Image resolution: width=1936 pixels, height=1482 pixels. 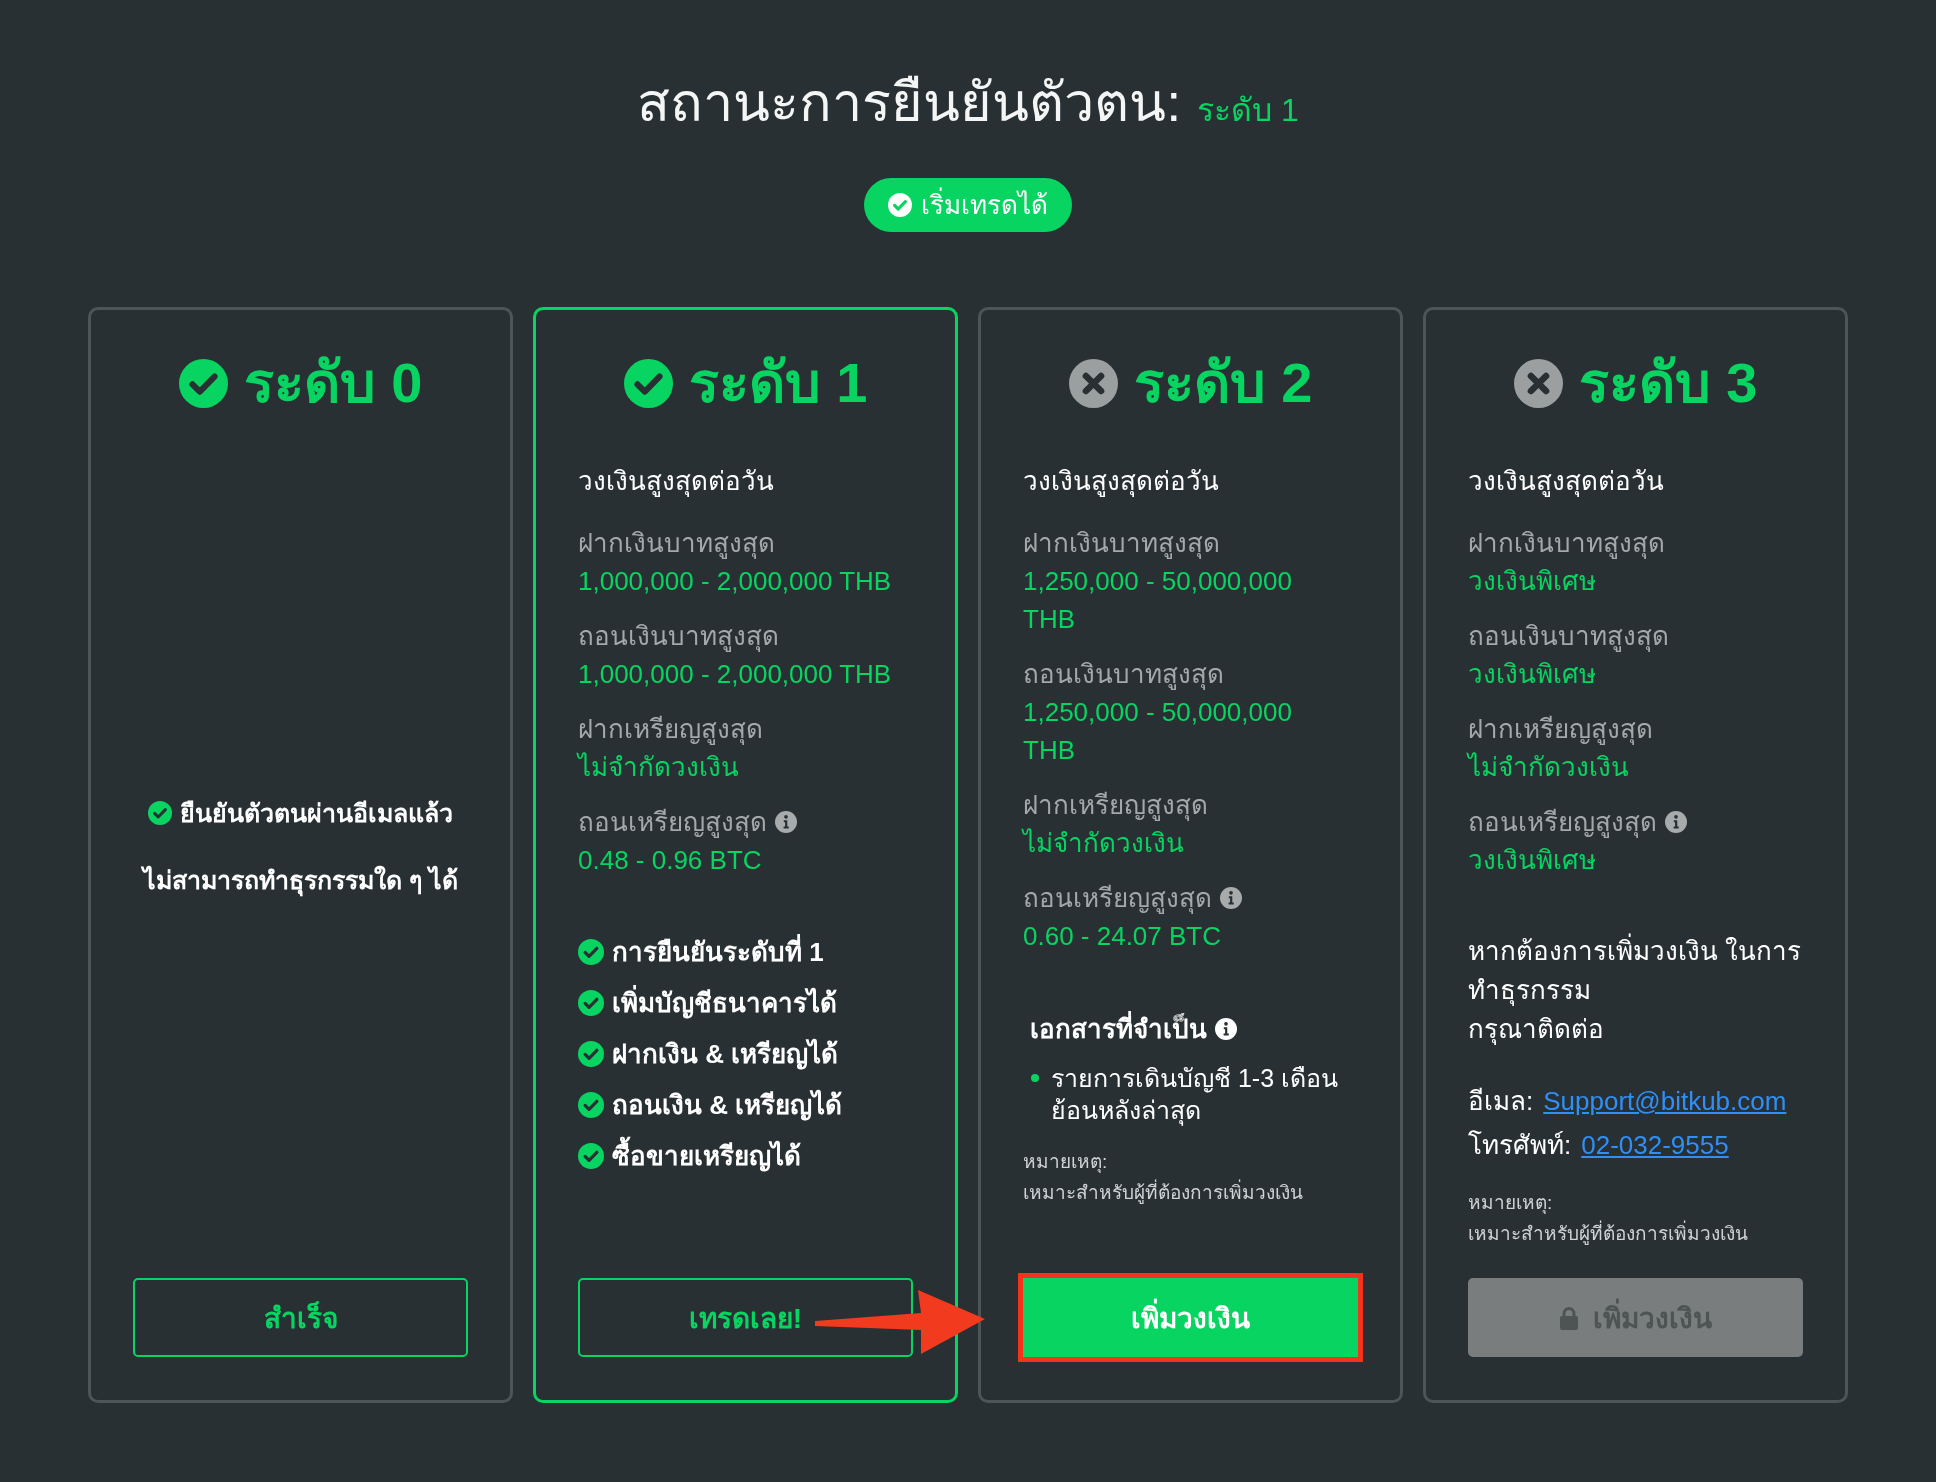 I want to click on tier-title: ระดับ 2, so click(x=1223, y=383).